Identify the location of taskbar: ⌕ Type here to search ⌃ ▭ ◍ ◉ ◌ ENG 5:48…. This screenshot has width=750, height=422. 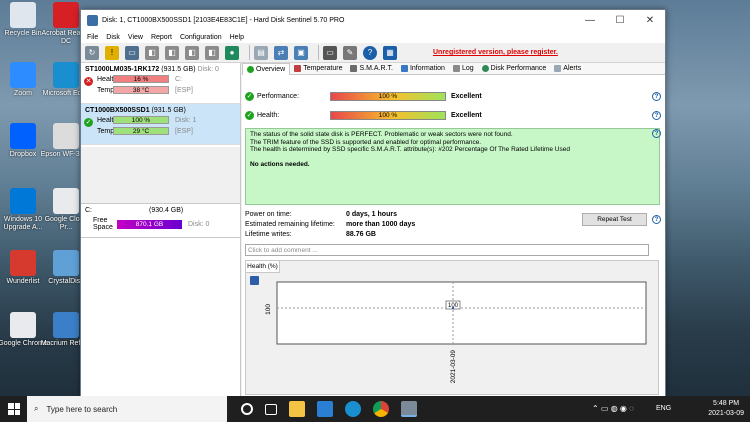
(375, 409).